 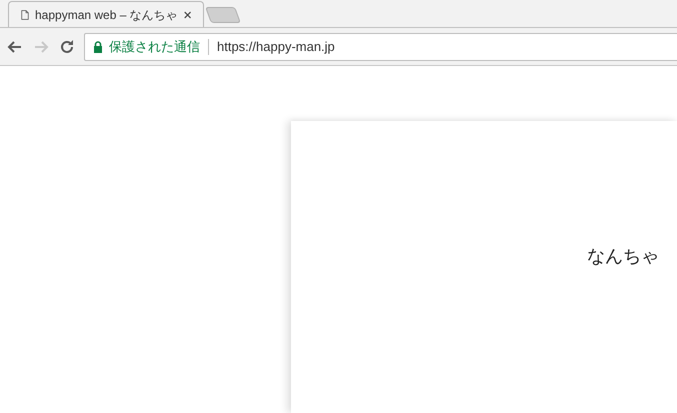 What do you see at coordinates (25, 15) in the screenshot?
I see `page-icon` at bounding box center [25, 15].